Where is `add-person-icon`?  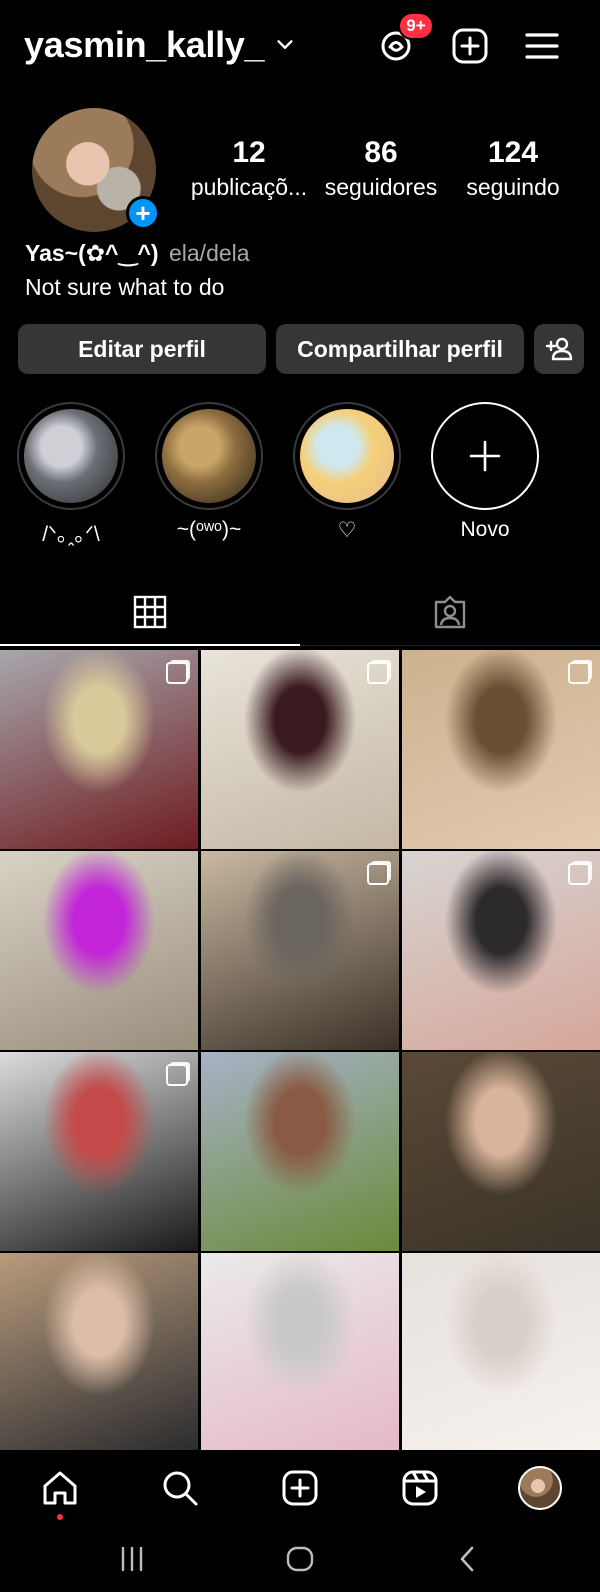
add-person-icon is located at coordinates (559, 349).